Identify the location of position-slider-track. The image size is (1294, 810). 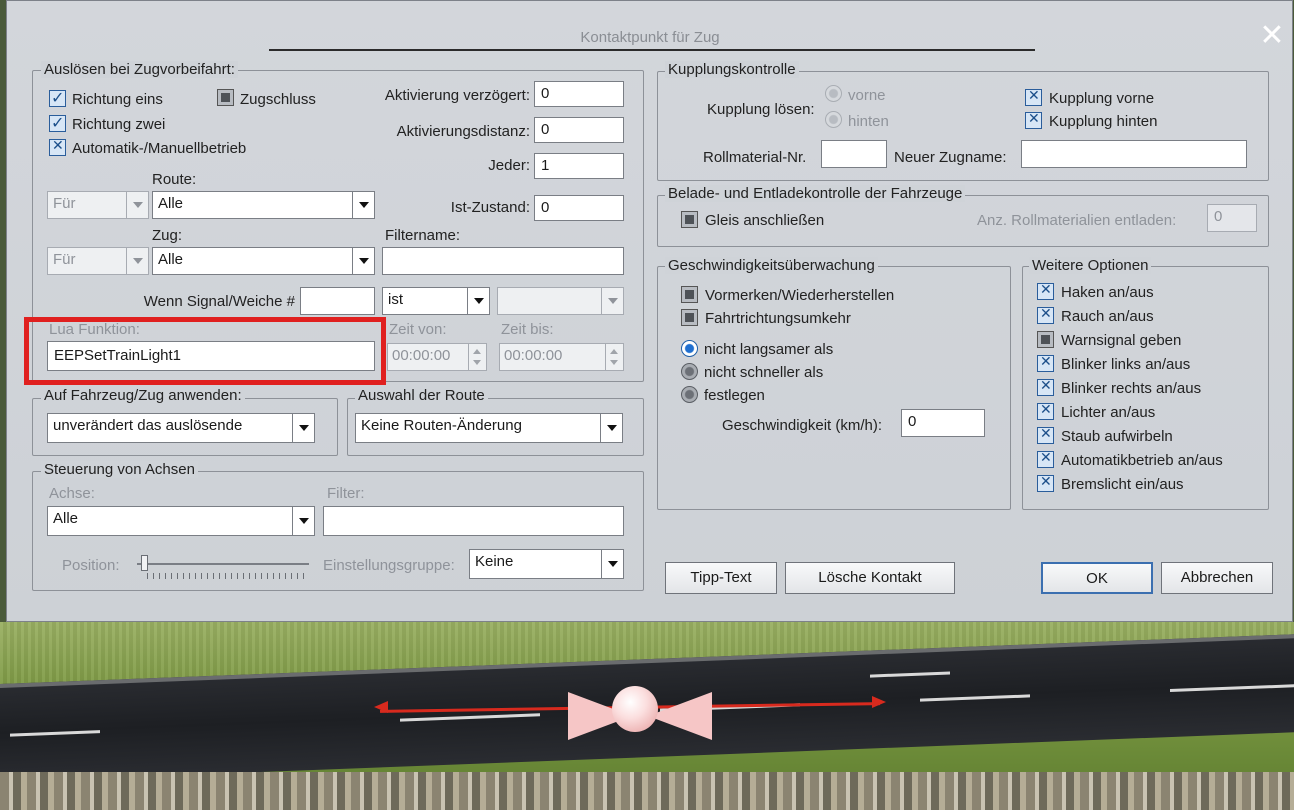
(223, 564).